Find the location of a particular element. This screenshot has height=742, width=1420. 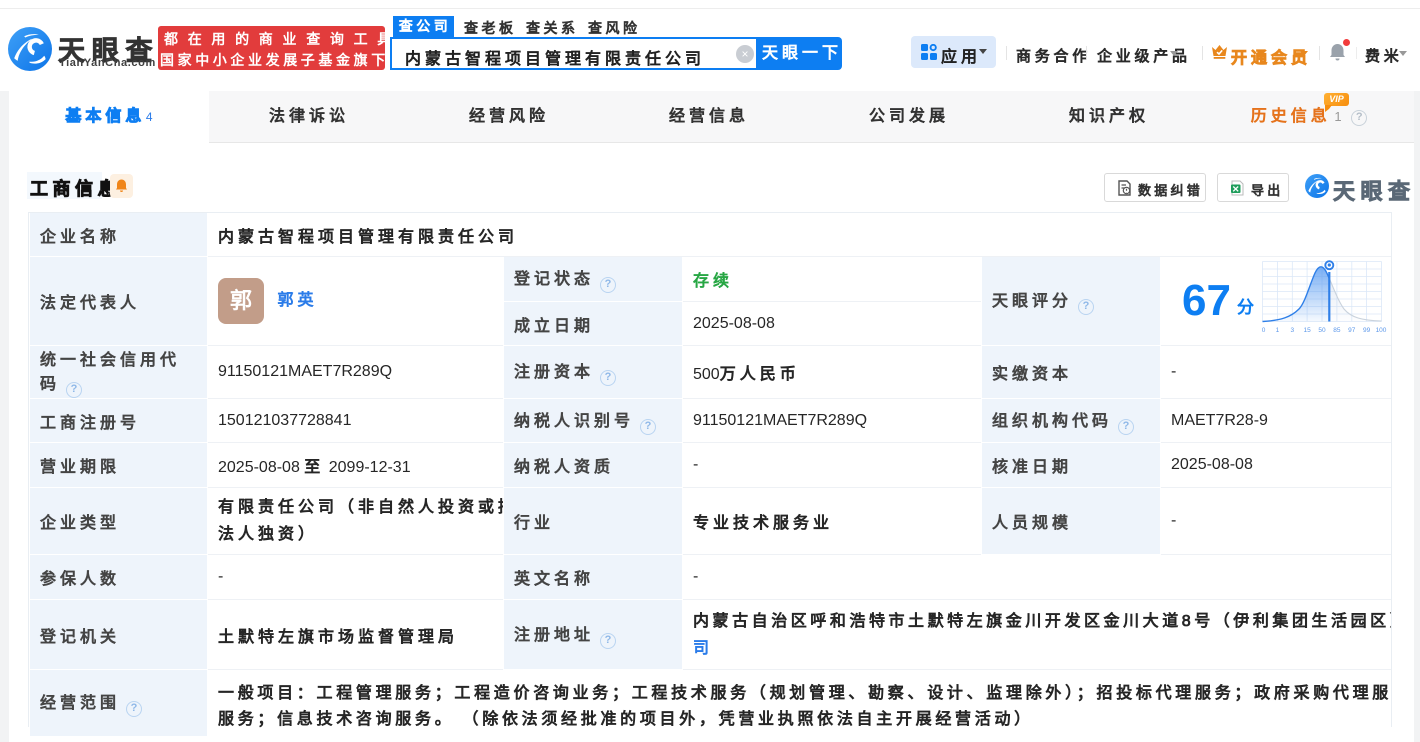

svg-text: 97 is located at coordinates (1352, 330).